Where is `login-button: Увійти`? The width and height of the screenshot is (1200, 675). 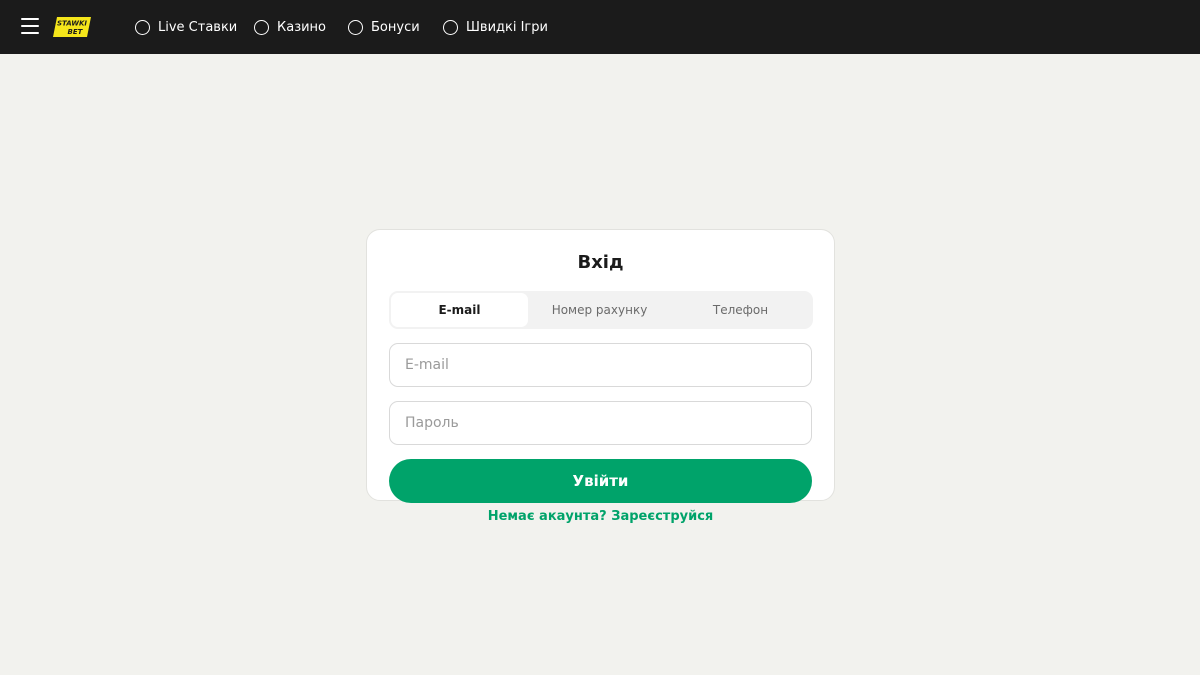
login-button: Увійти is located at coordinates (600, 481).